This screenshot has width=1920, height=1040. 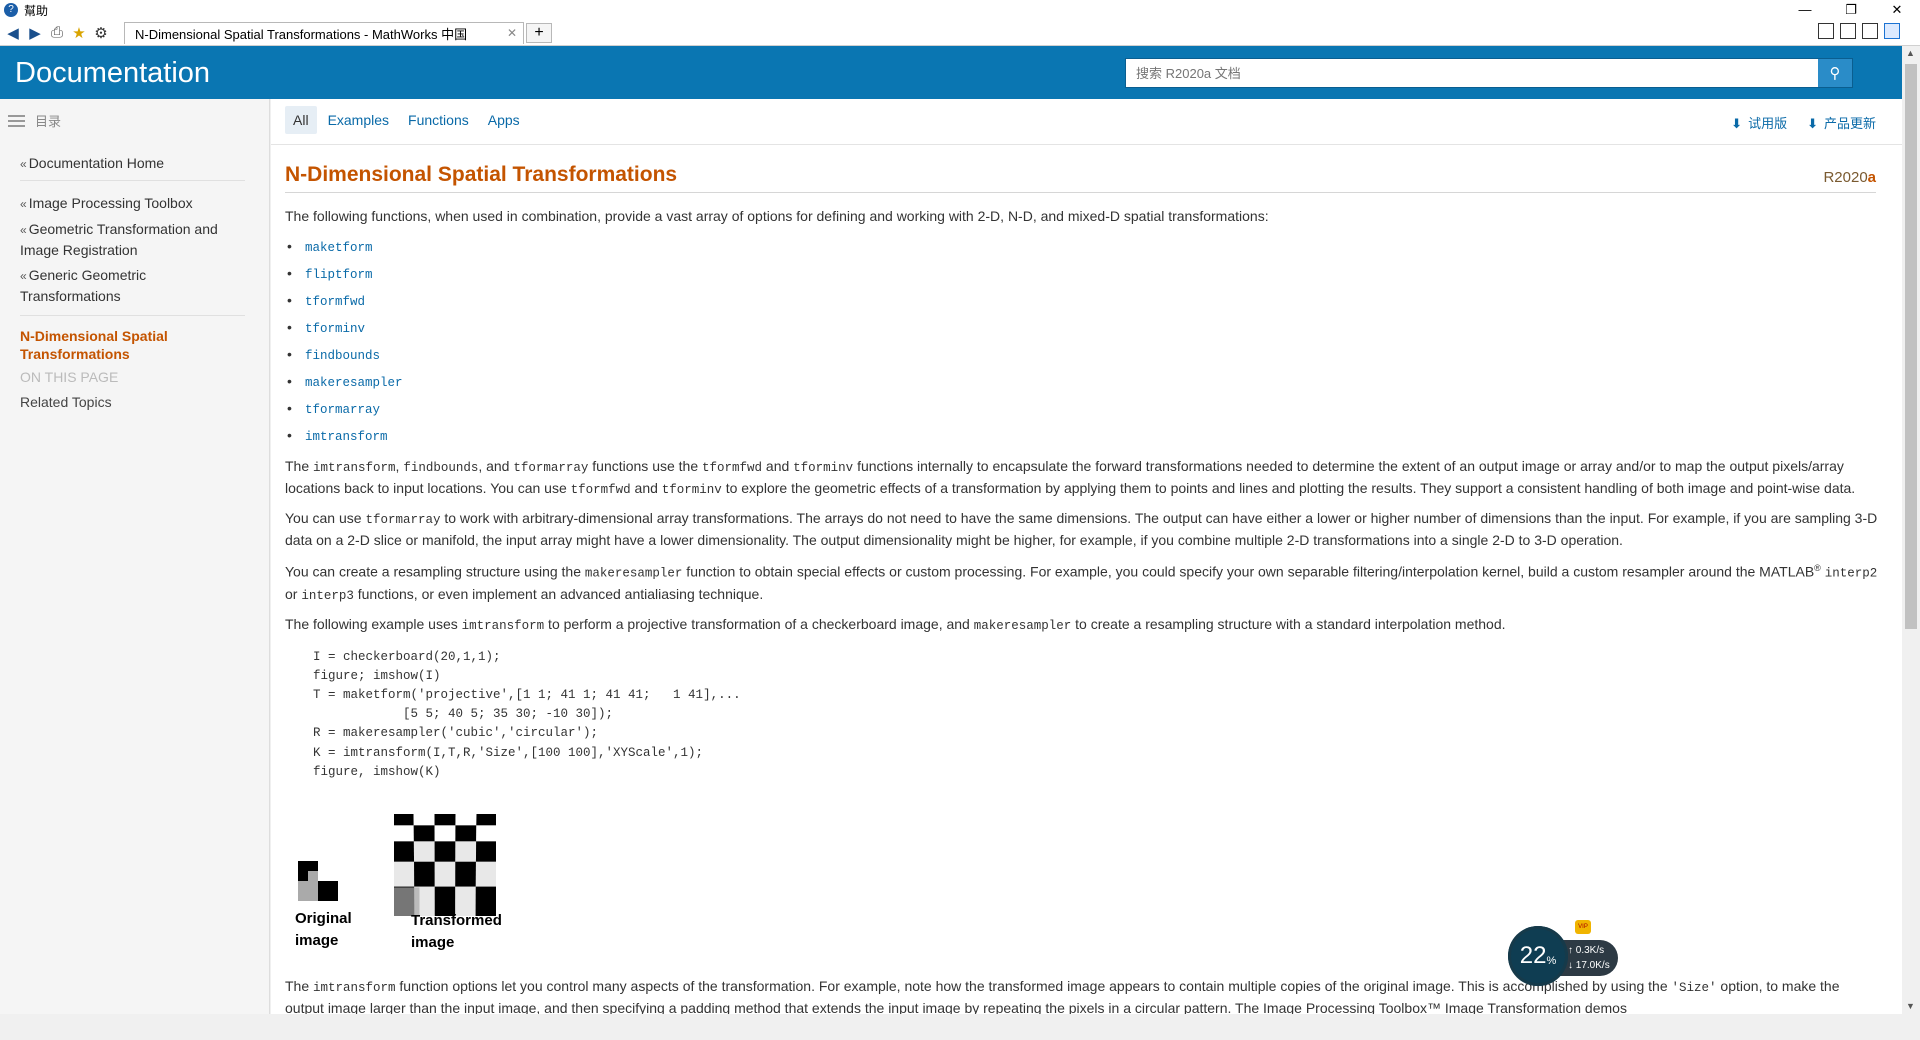 I want to click on original-image-label: Original image, so click(x=323, y=930).